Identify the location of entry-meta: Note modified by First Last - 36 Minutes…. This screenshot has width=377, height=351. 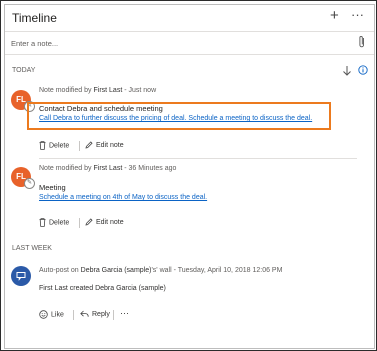
(107, 168).